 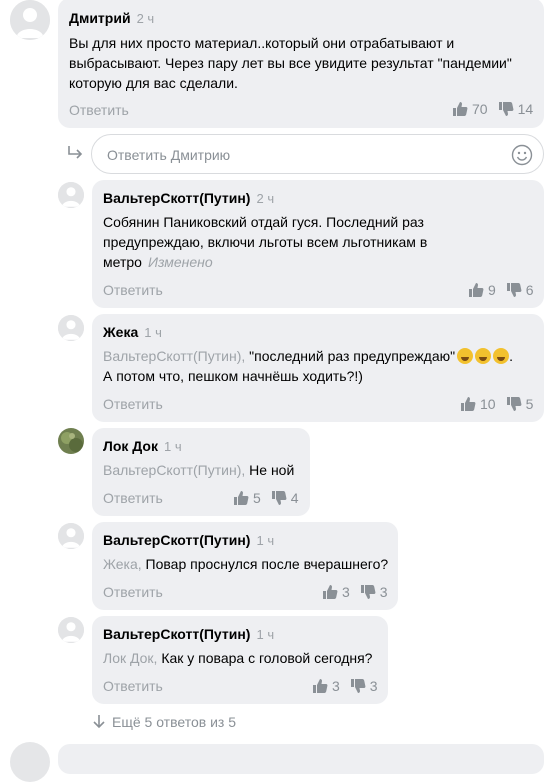 What do you see at coordinates (267, 564) in the screenshot?
I see `comment-body: Повар проснулся после вчерашнего?` at bounding box center [267, 564].